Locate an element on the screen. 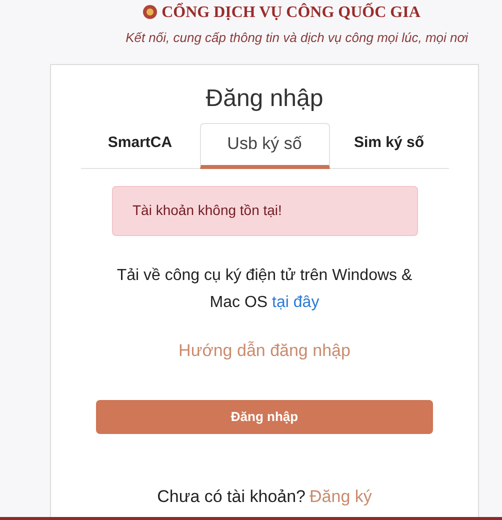 This screenshot has height=520, width=502. error-alert: Tài khoản không tồn tại! is located at coordinates (265, 211).